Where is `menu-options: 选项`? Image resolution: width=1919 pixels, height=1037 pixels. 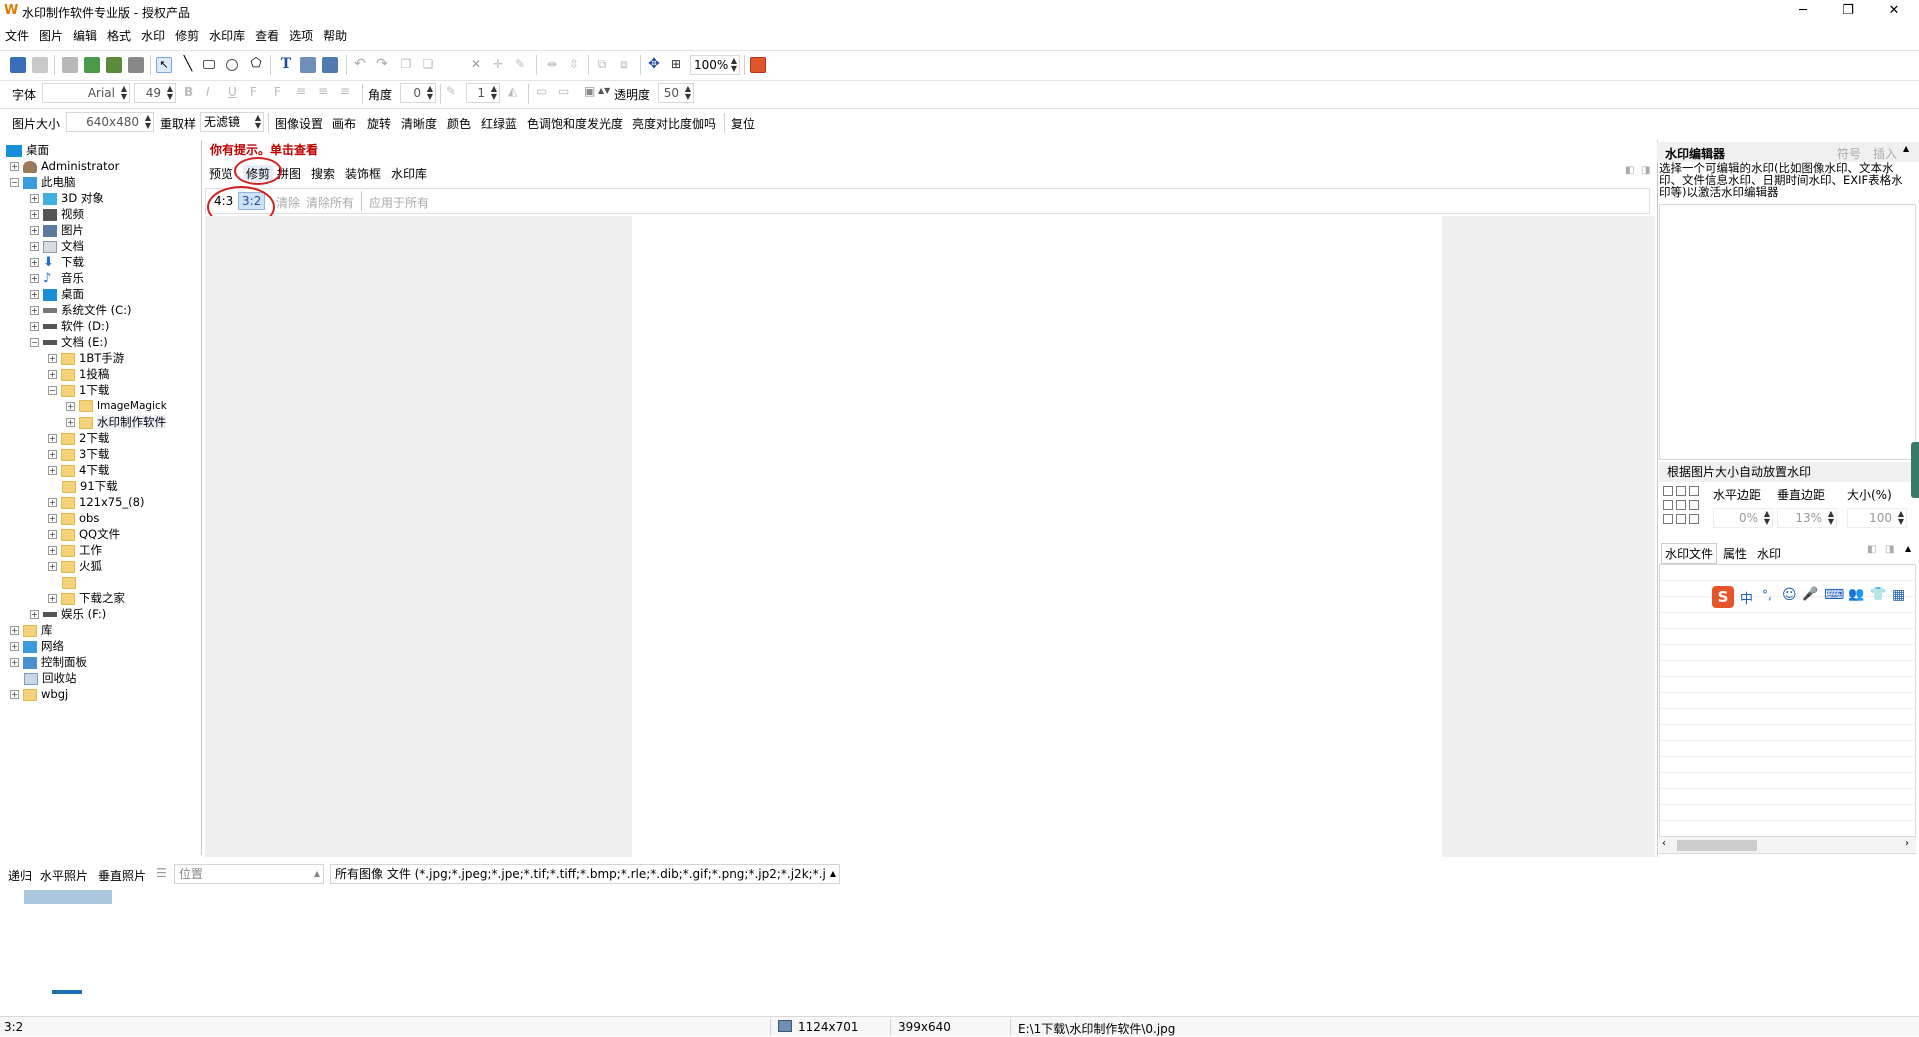
menu-options: 选项 is located at coordinates (301, 35).